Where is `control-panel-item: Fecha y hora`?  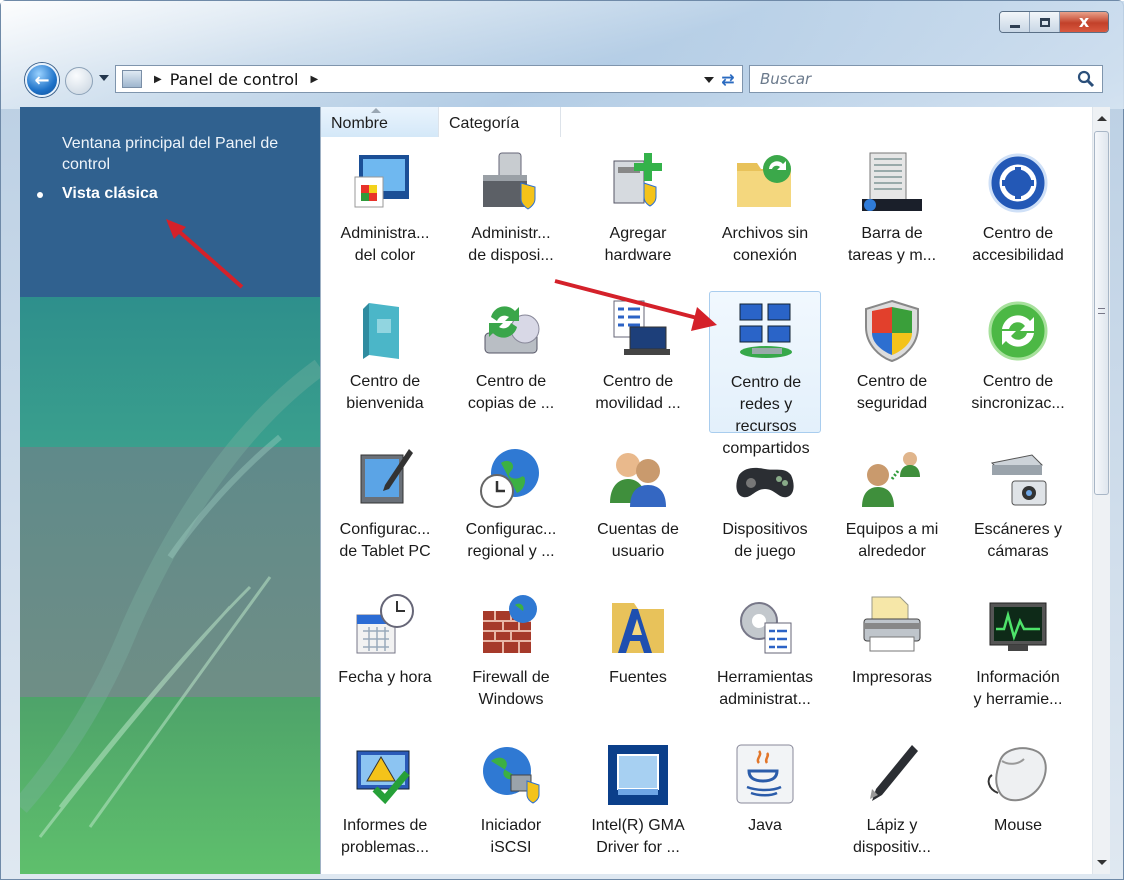 control-panel-item: Fecha y hora is located at coordinates (385, 658).